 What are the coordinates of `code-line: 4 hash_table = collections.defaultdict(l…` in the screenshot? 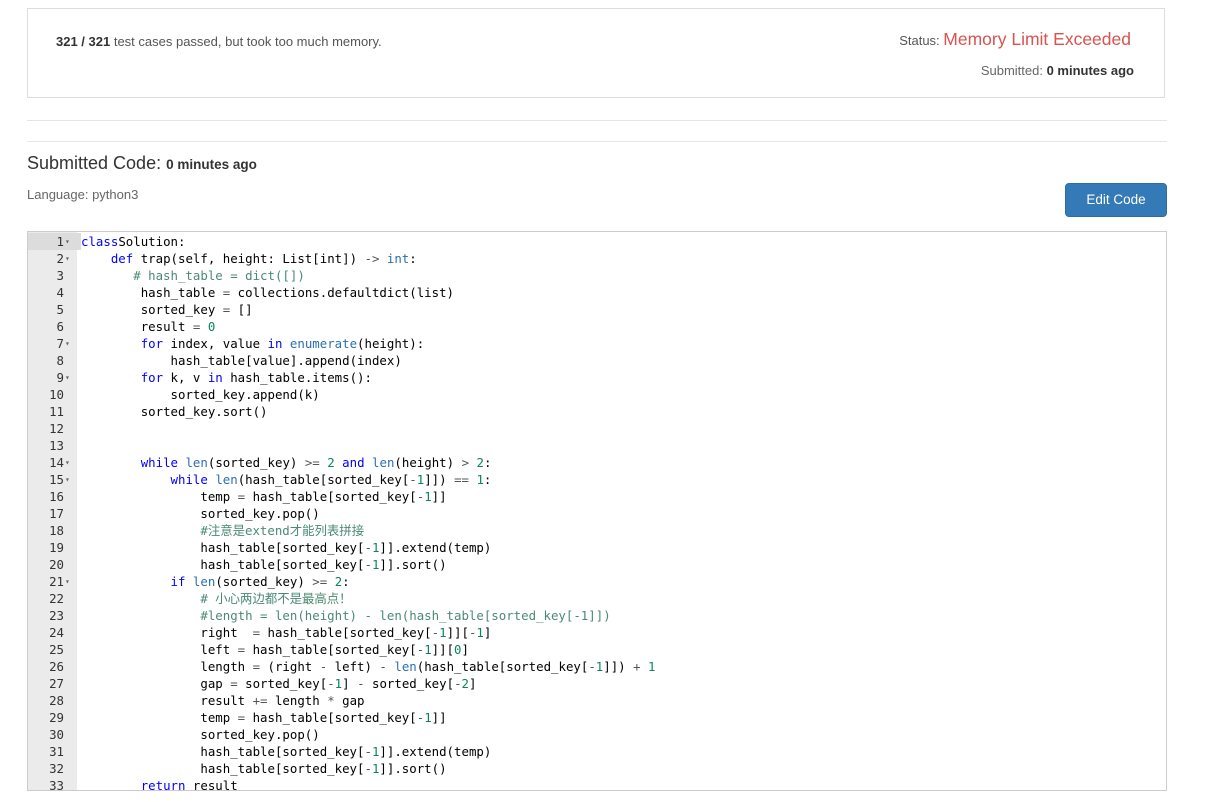 It's located at (597, 292).